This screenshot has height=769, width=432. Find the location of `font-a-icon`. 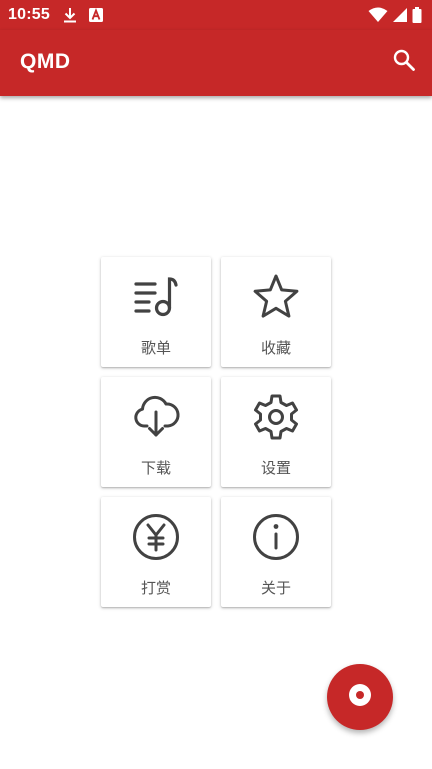

font-a-icon is located at coordinates (96, 17).